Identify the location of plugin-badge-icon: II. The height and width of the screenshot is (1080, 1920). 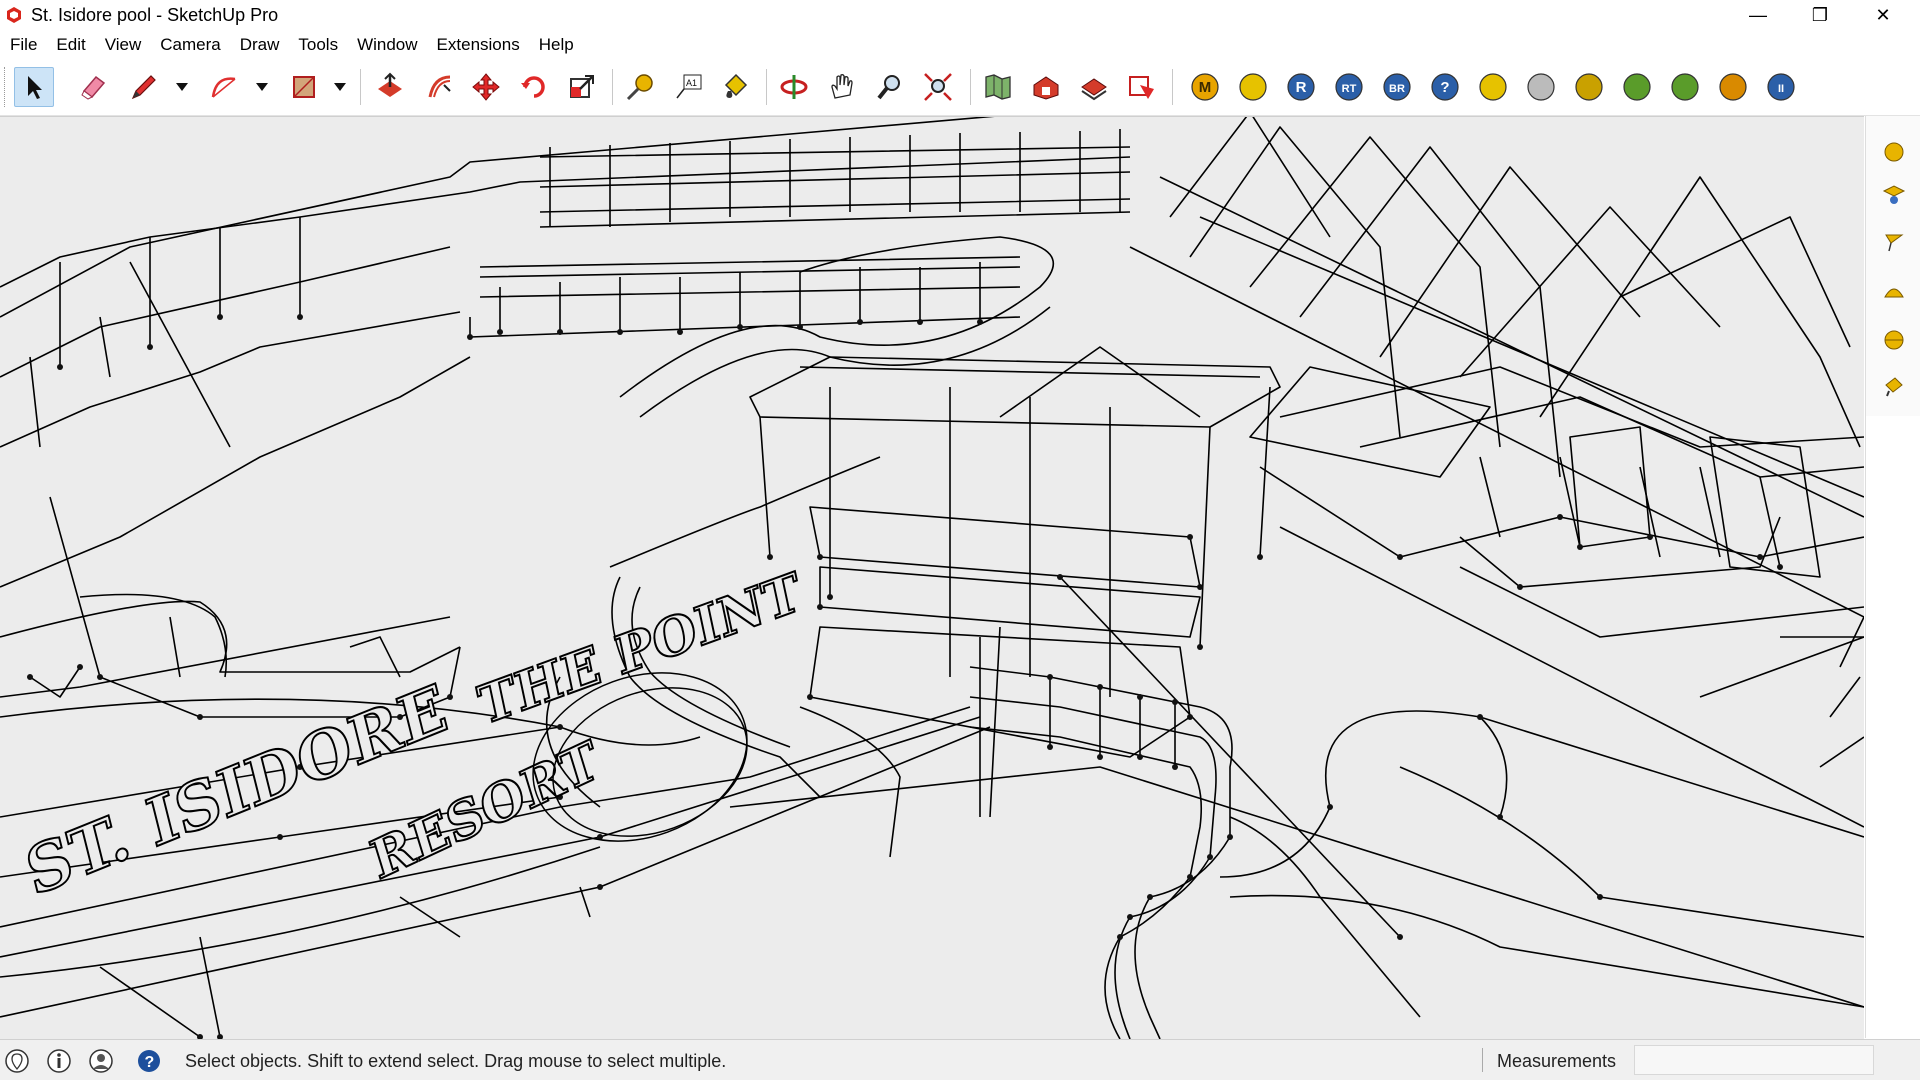
(1781, 87).